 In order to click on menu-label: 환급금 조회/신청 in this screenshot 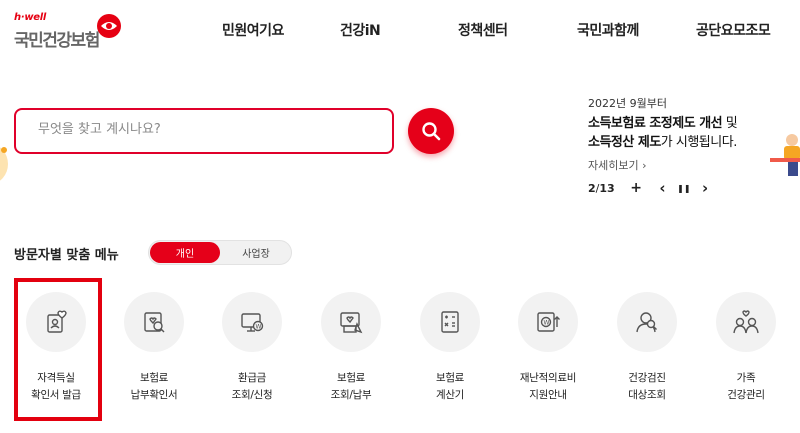, I will do `click(252, 386)`.